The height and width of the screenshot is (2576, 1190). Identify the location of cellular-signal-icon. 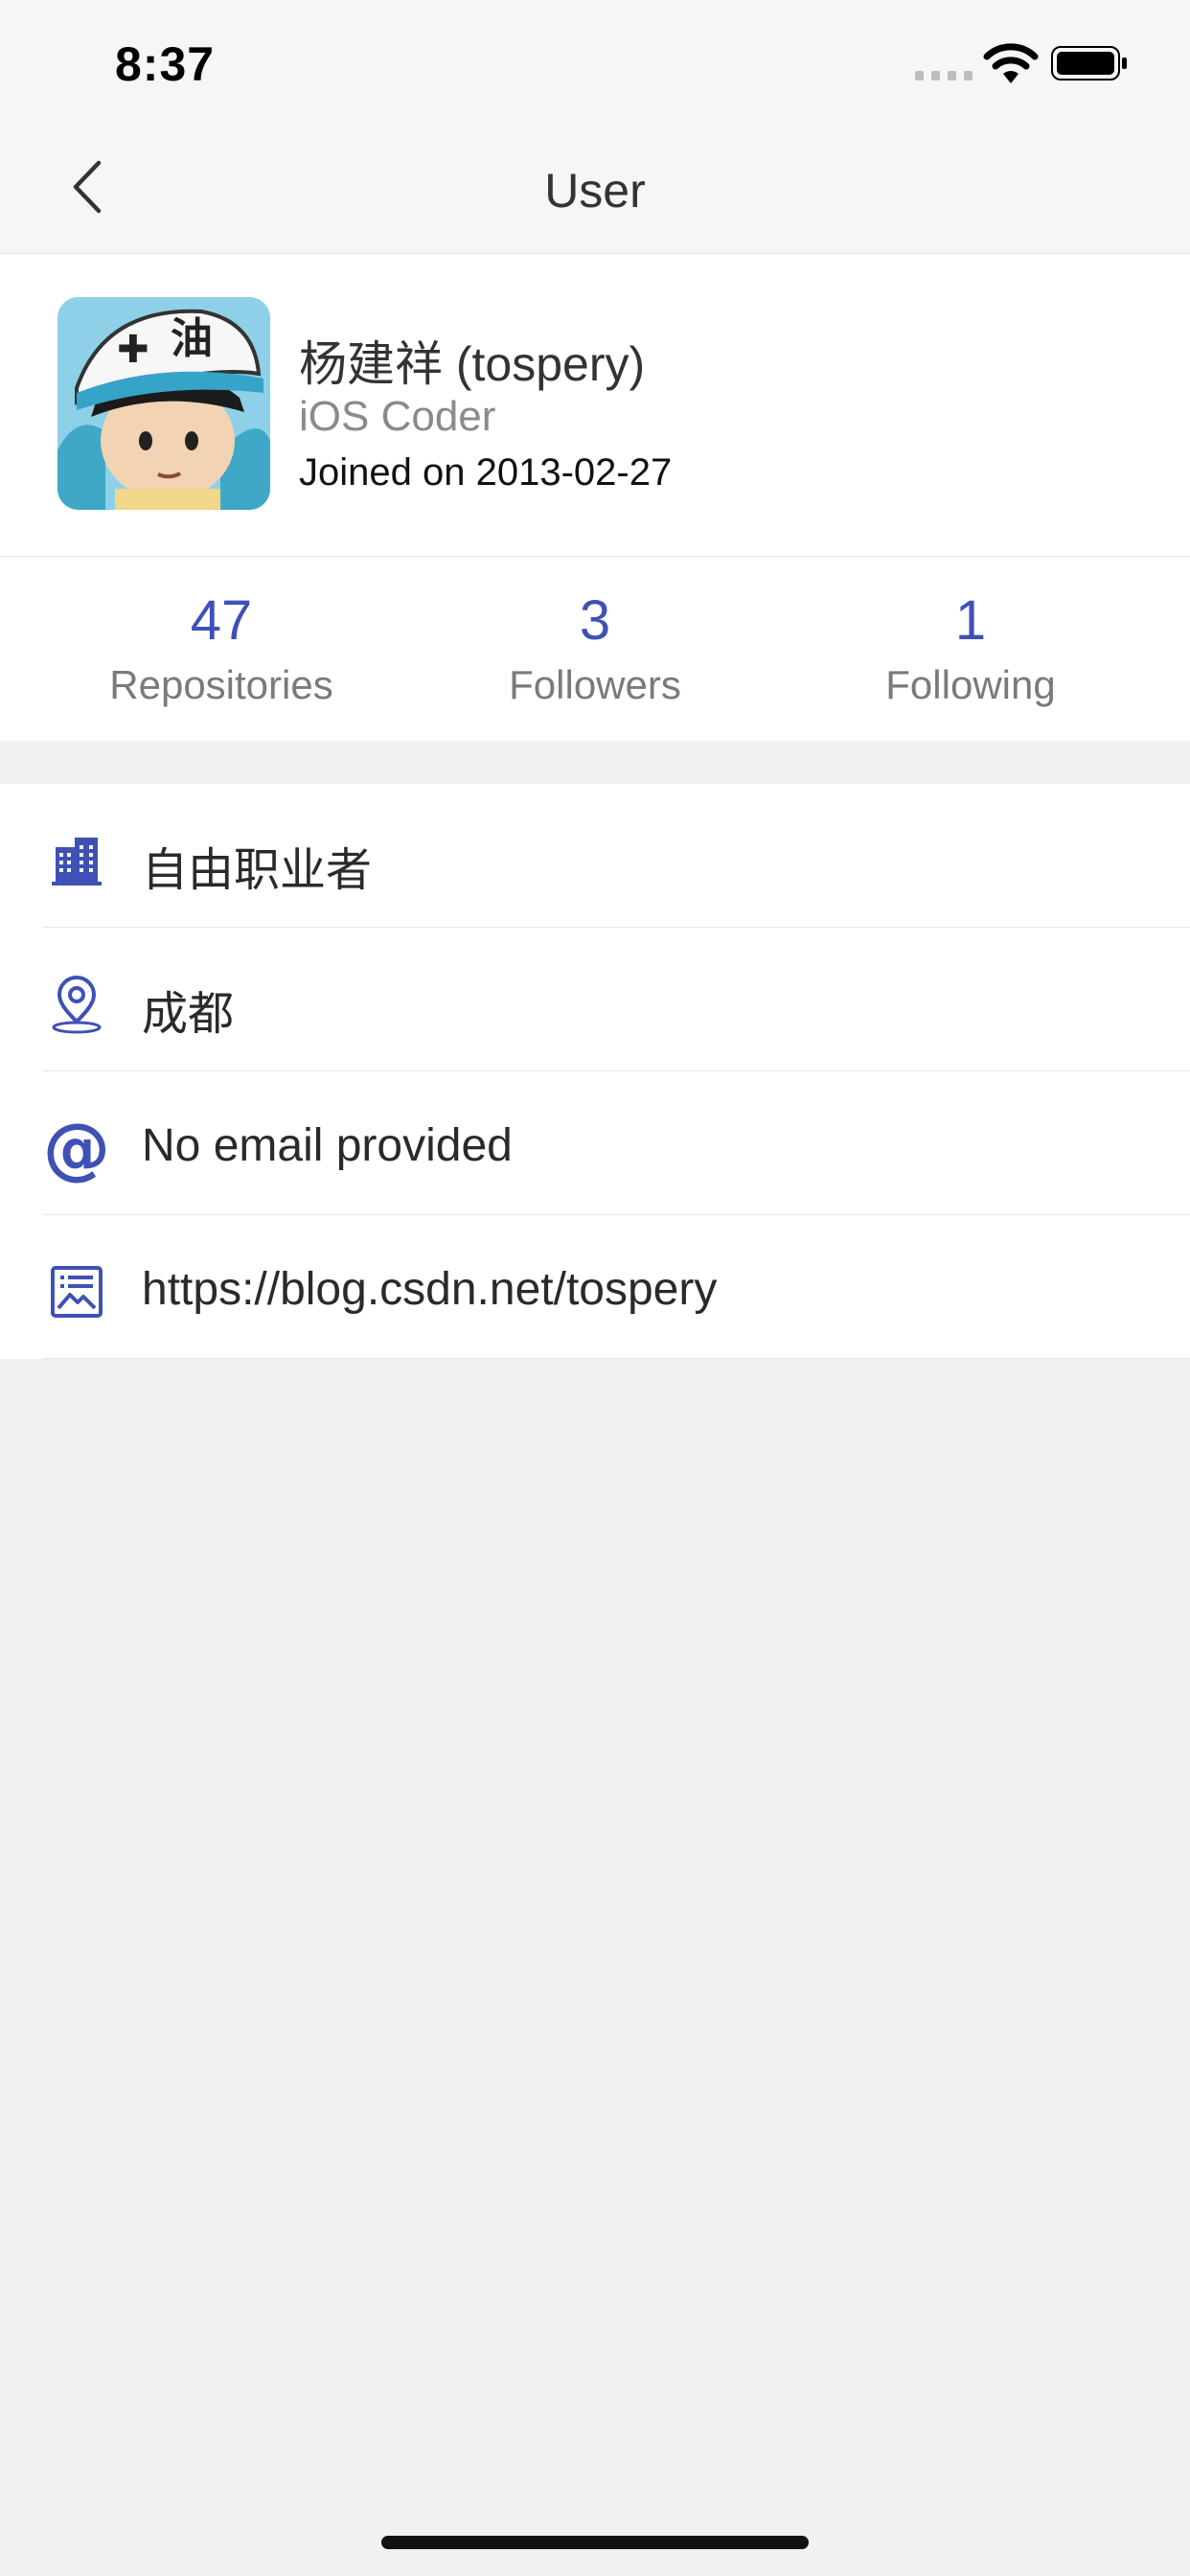
(944, 75).